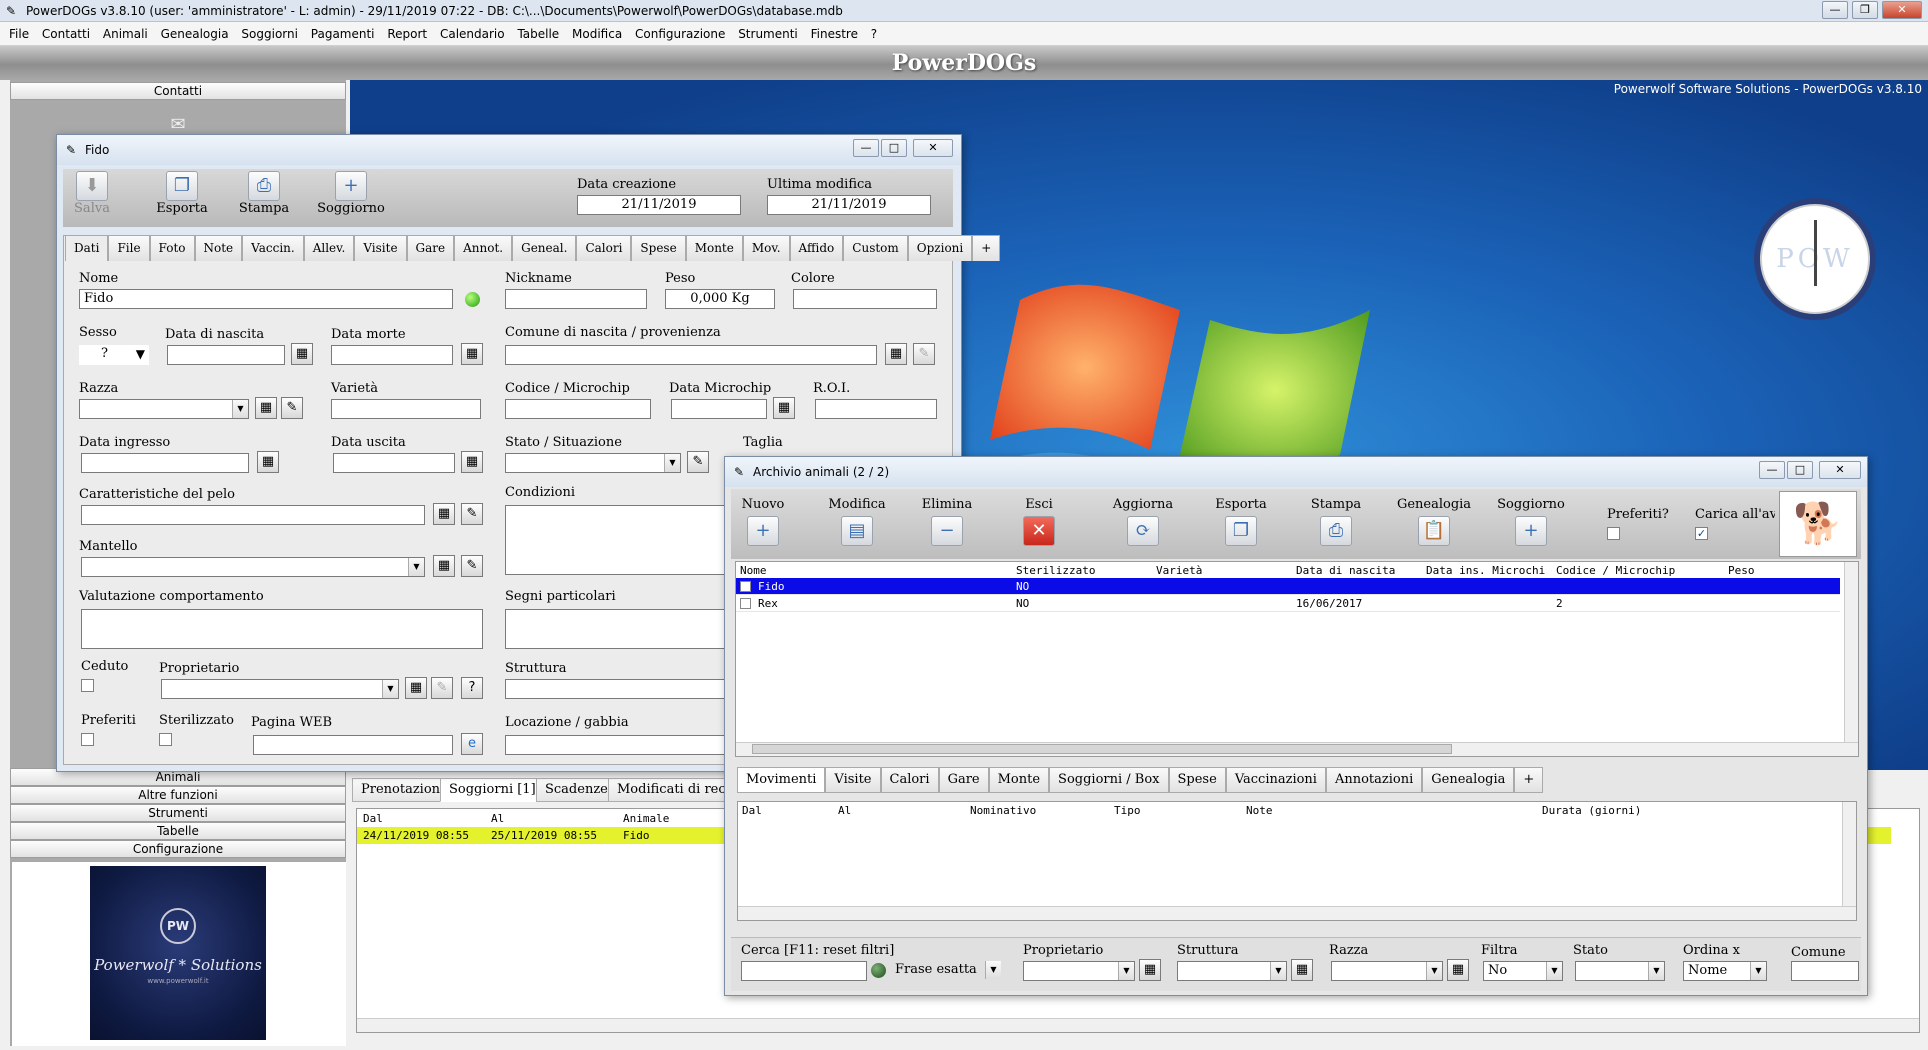 The image size is (1928, 1050). What do you see at coordinates (1150, 970) in the screenshot?
I see `filtro-proprietario-lookup-icon: ▦` at bounding box center [1150, 970].